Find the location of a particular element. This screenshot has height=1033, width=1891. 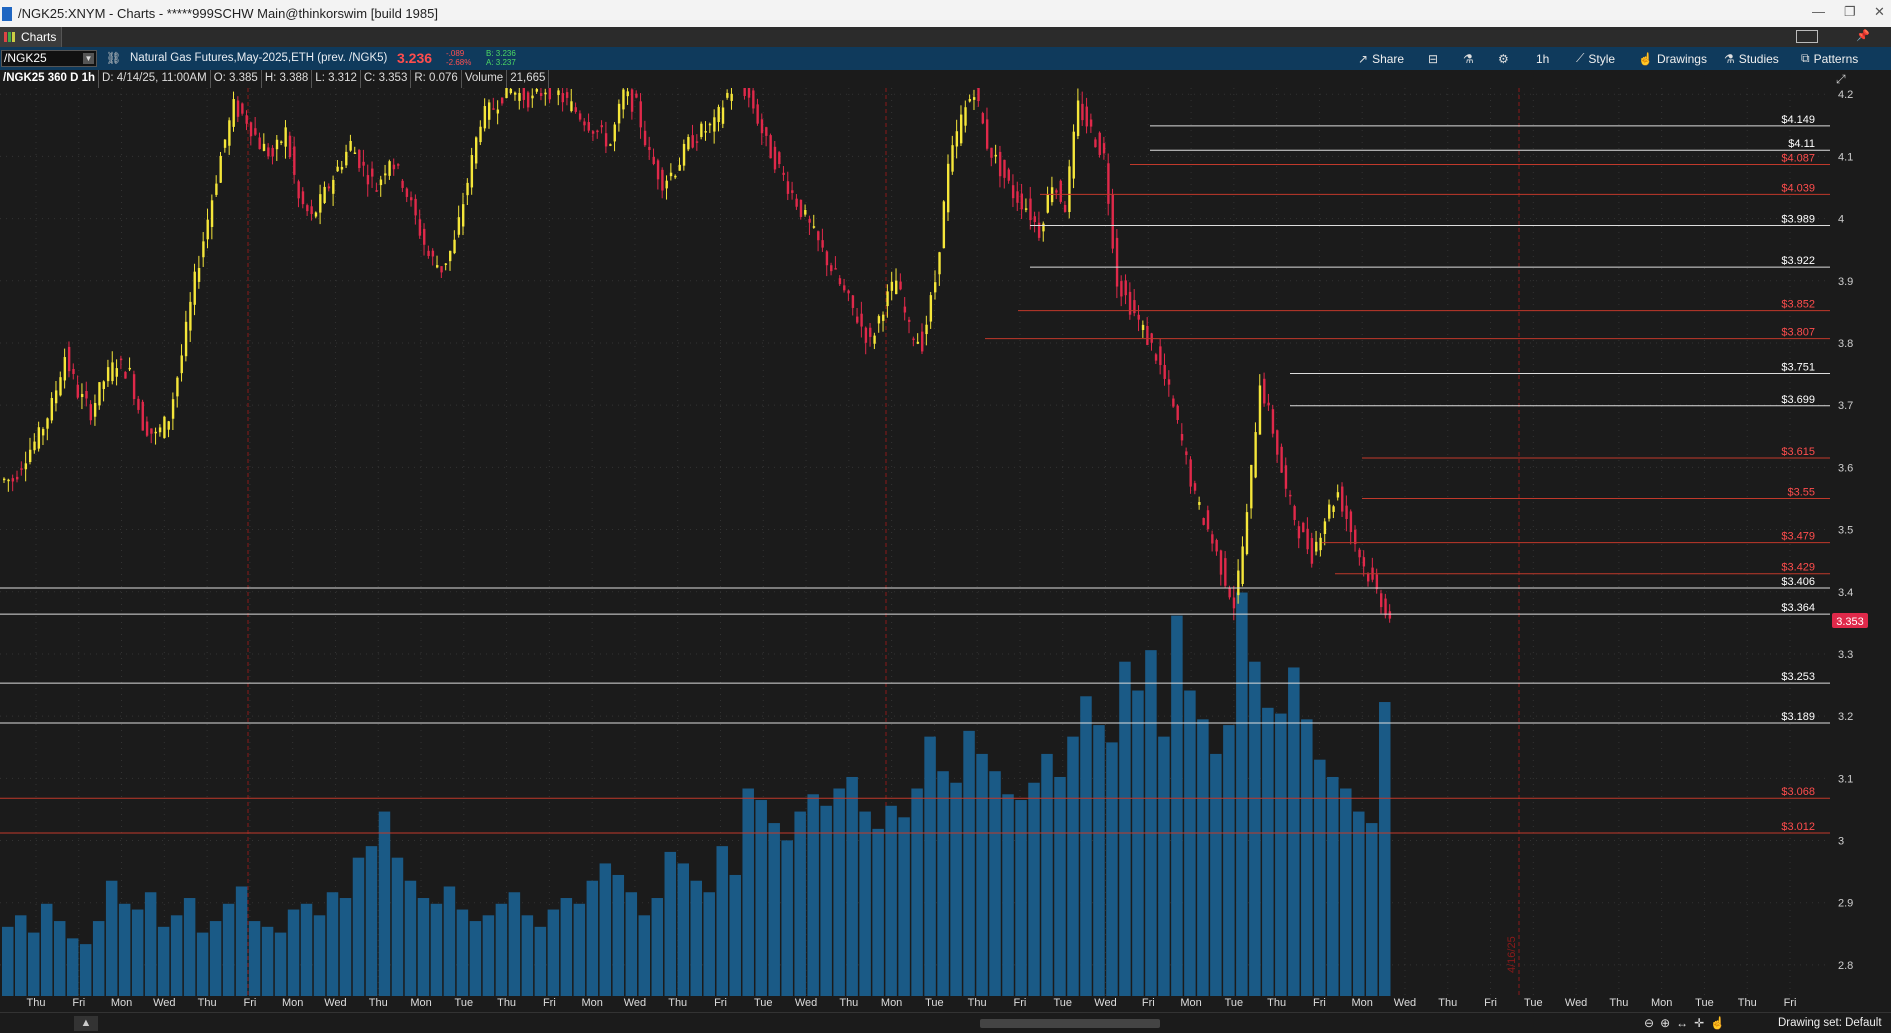

drawing-set-label: Drawing set: Default is located at coordinates (1830, 1023).